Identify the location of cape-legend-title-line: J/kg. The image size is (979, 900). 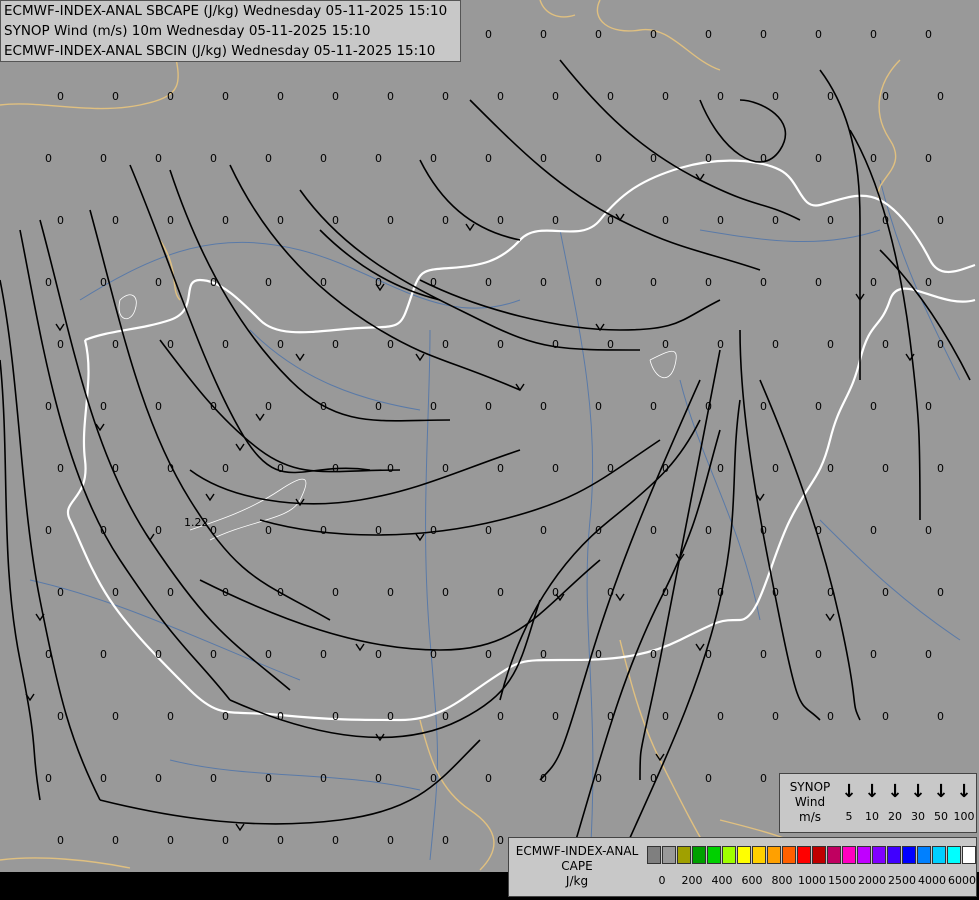
(577, 881).